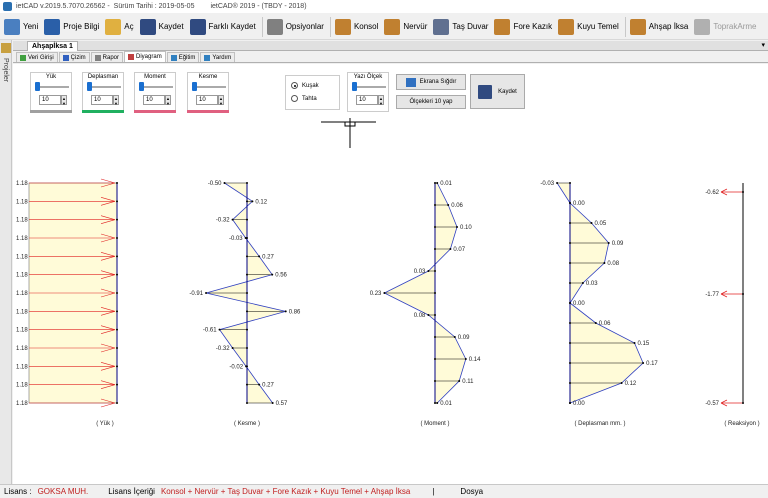 The height and width of the screenshot is (498, 768). I want to click on projects-label: Projeler, so click(5, 70).